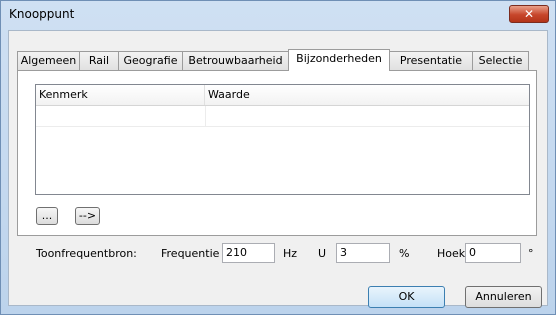 The height and width of the screenshot is (315, 556). What do you see at coordinates (248, 253) in the screenshot?
I see `frequency-field: 210` at bounding box center [248, 253].